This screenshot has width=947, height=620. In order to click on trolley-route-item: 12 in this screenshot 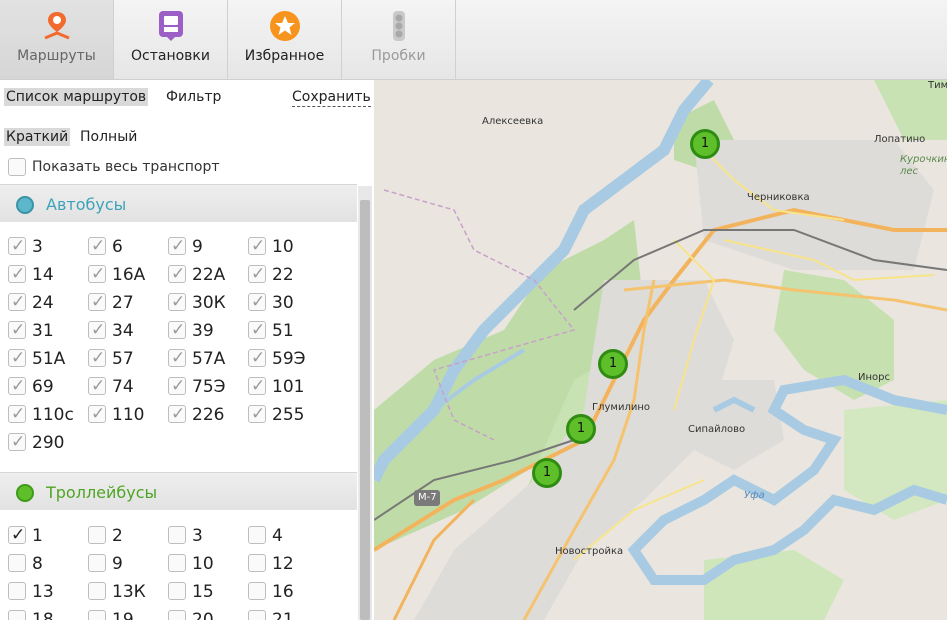, I will do `click(288, 565)`.